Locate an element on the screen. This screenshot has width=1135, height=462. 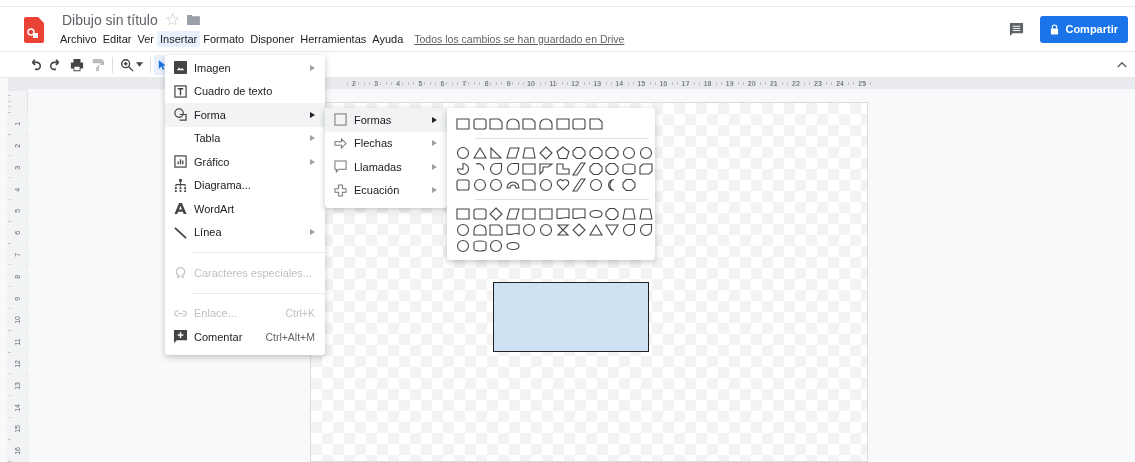
menu-item: Línea is located at coordinates (245, 232).